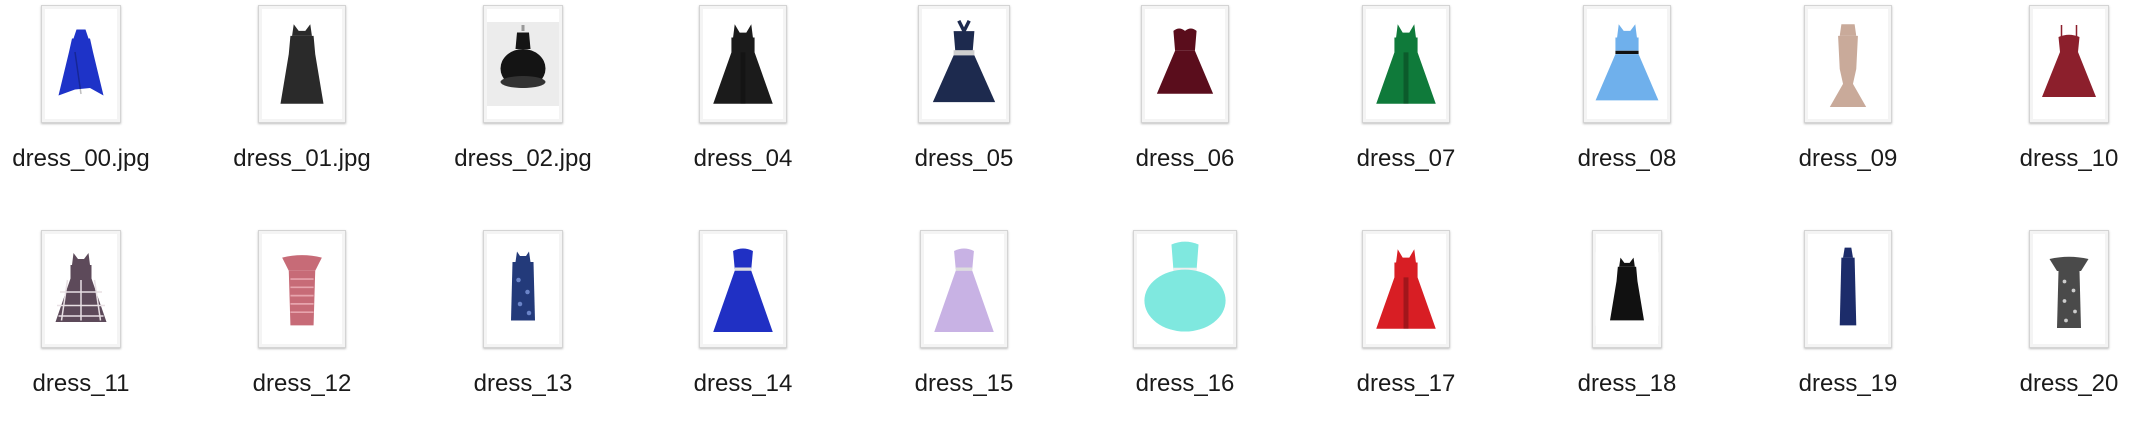 The width and height of the screenshot is (2144, 430). What do you see at coordinates (302, 383) in the screenshot?
I see `file-name-label: dress_12` at bounding box center [302, 383].